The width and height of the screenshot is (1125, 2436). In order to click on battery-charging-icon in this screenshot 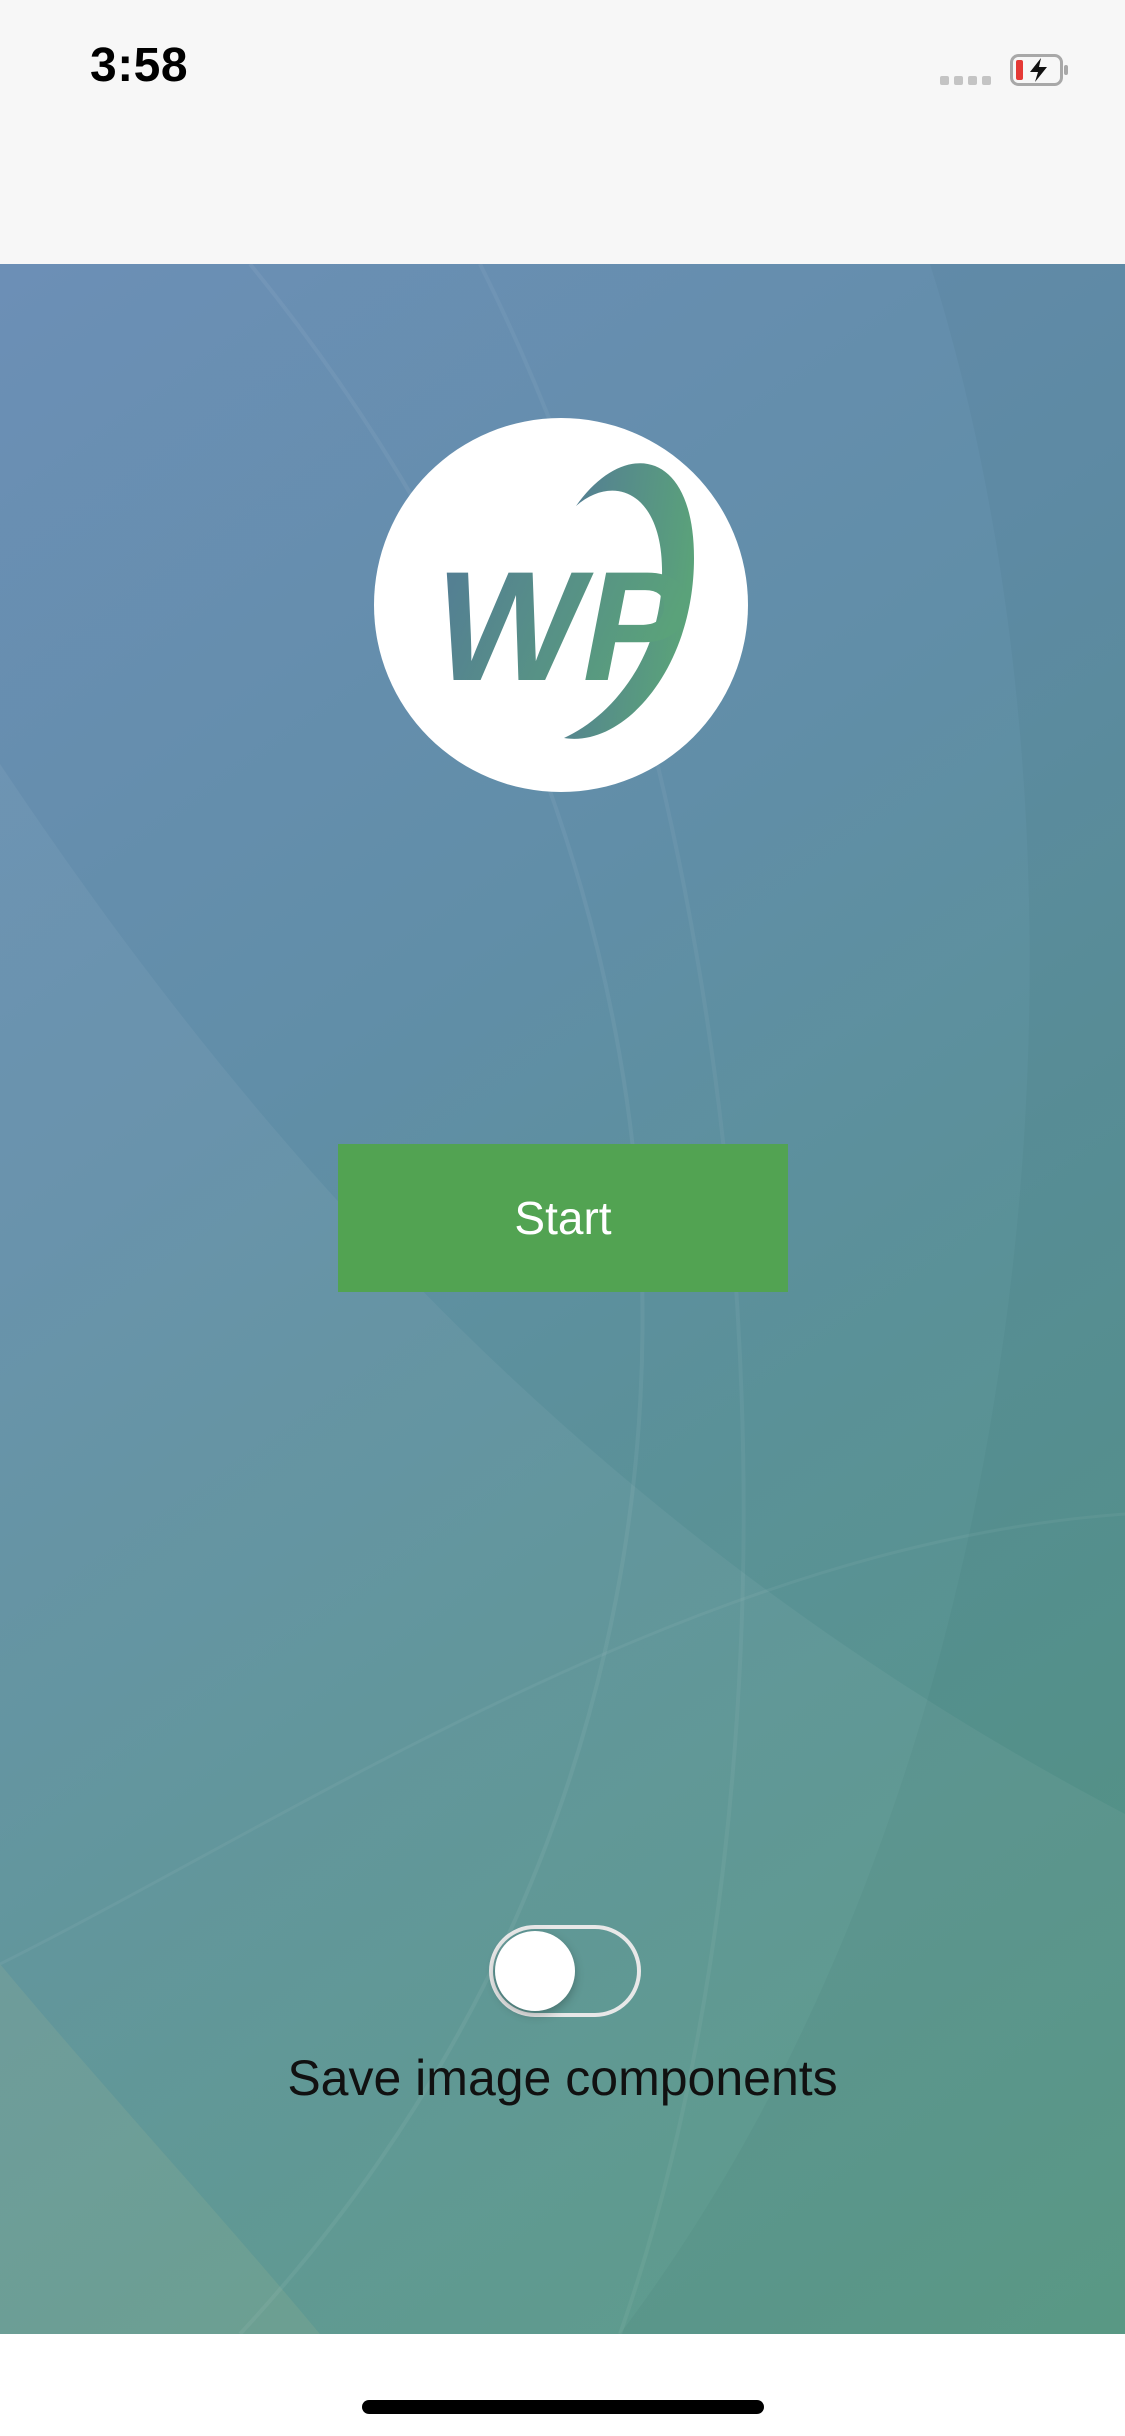, I will do `click(1040, 70)`.